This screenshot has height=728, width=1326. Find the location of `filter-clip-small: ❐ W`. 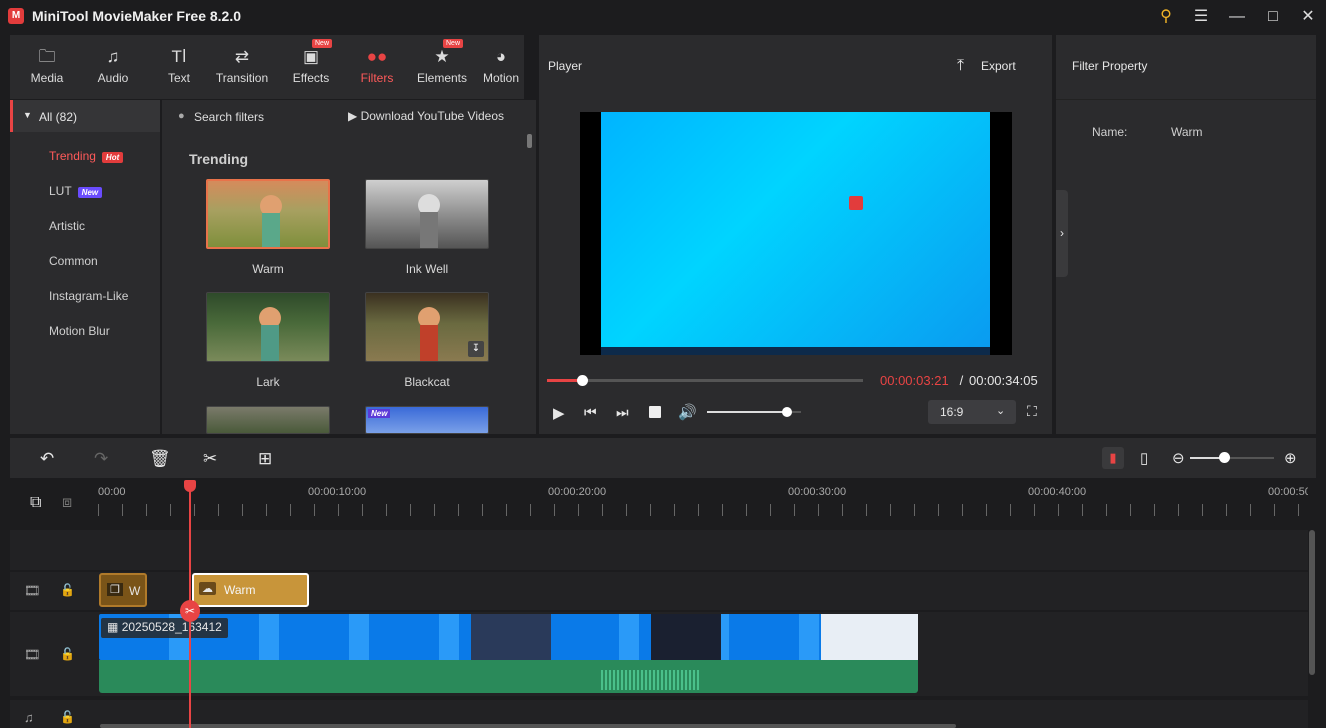

filter-clip-small: ❐ W is located at coordinates (123, 590).